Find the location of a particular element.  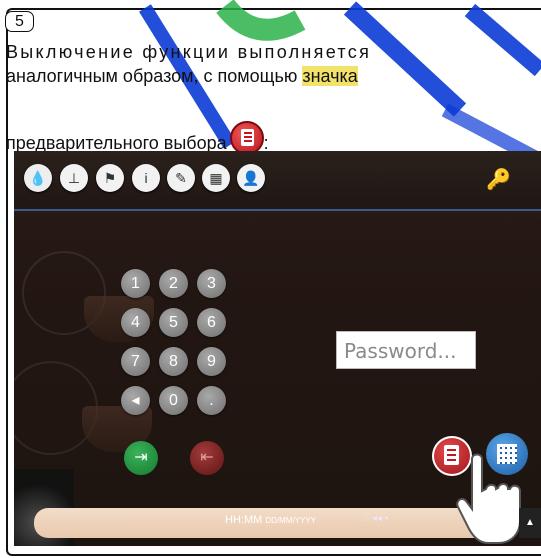

instruction-line-2: аналогичным образом, с помощью значка is located at coordinates (182, 76).